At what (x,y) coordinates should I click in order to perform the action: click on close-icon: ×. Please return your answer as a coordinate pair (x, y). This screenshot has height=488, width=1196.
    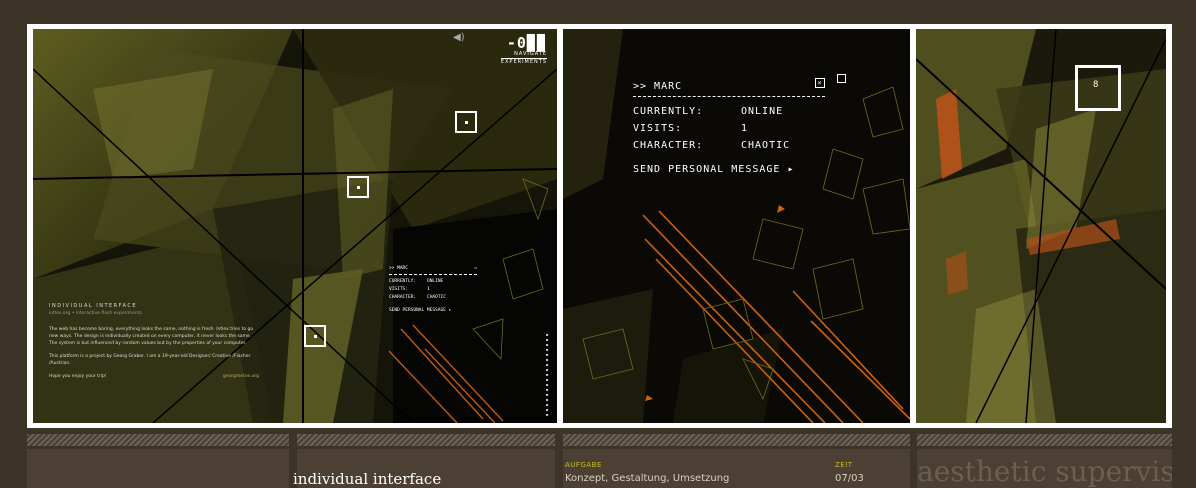
    Looking at the image, I should click on (820, 83).